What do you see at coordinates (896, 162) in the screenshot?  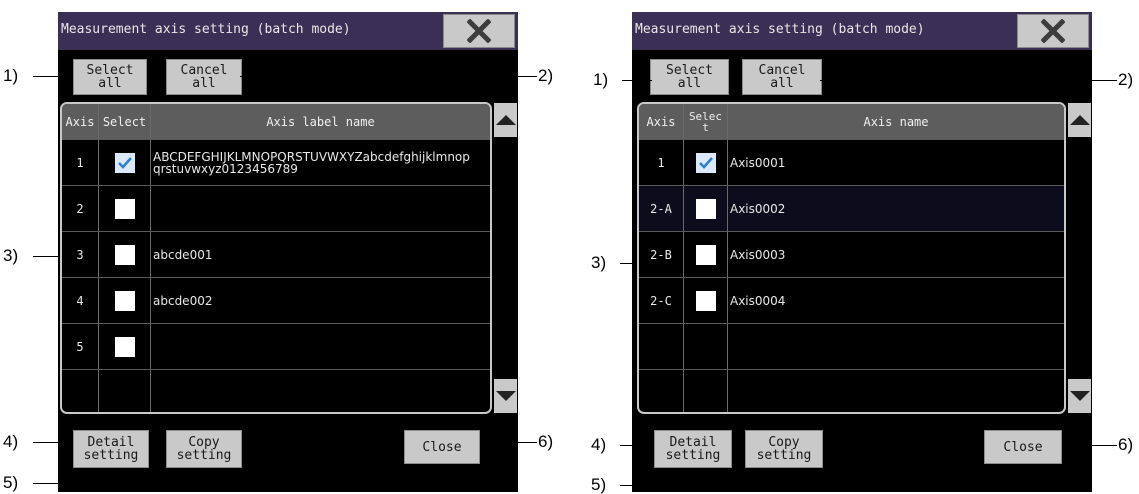 I see `axis-name: Axis0001` at bounding box center [896, 162].